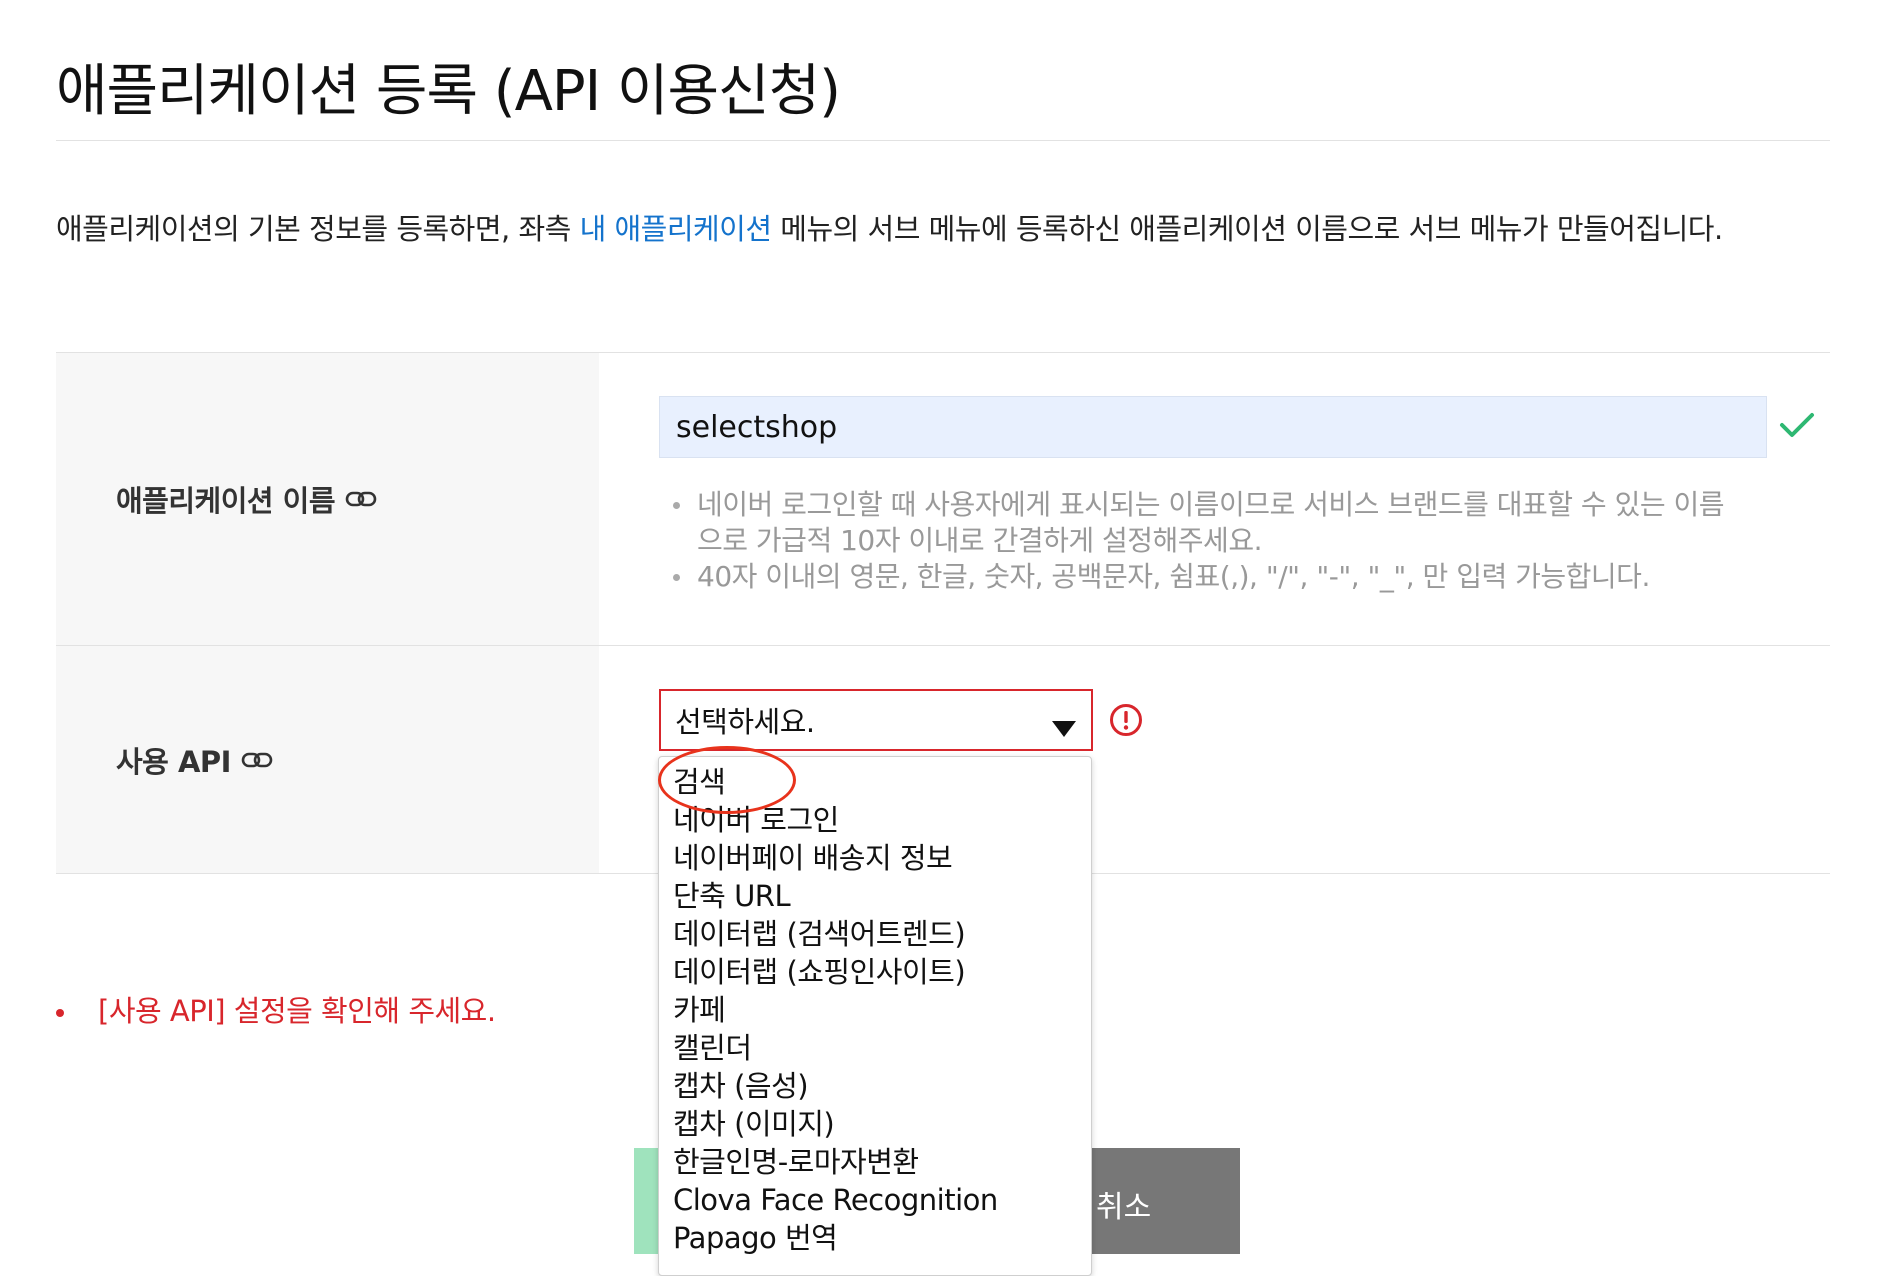 The width and height of the screenshot is (1886, 1276). What do you see at coordinates (1797, 427) in the screenshot?
I see `check-icon` at bounding box center [1797, 427].